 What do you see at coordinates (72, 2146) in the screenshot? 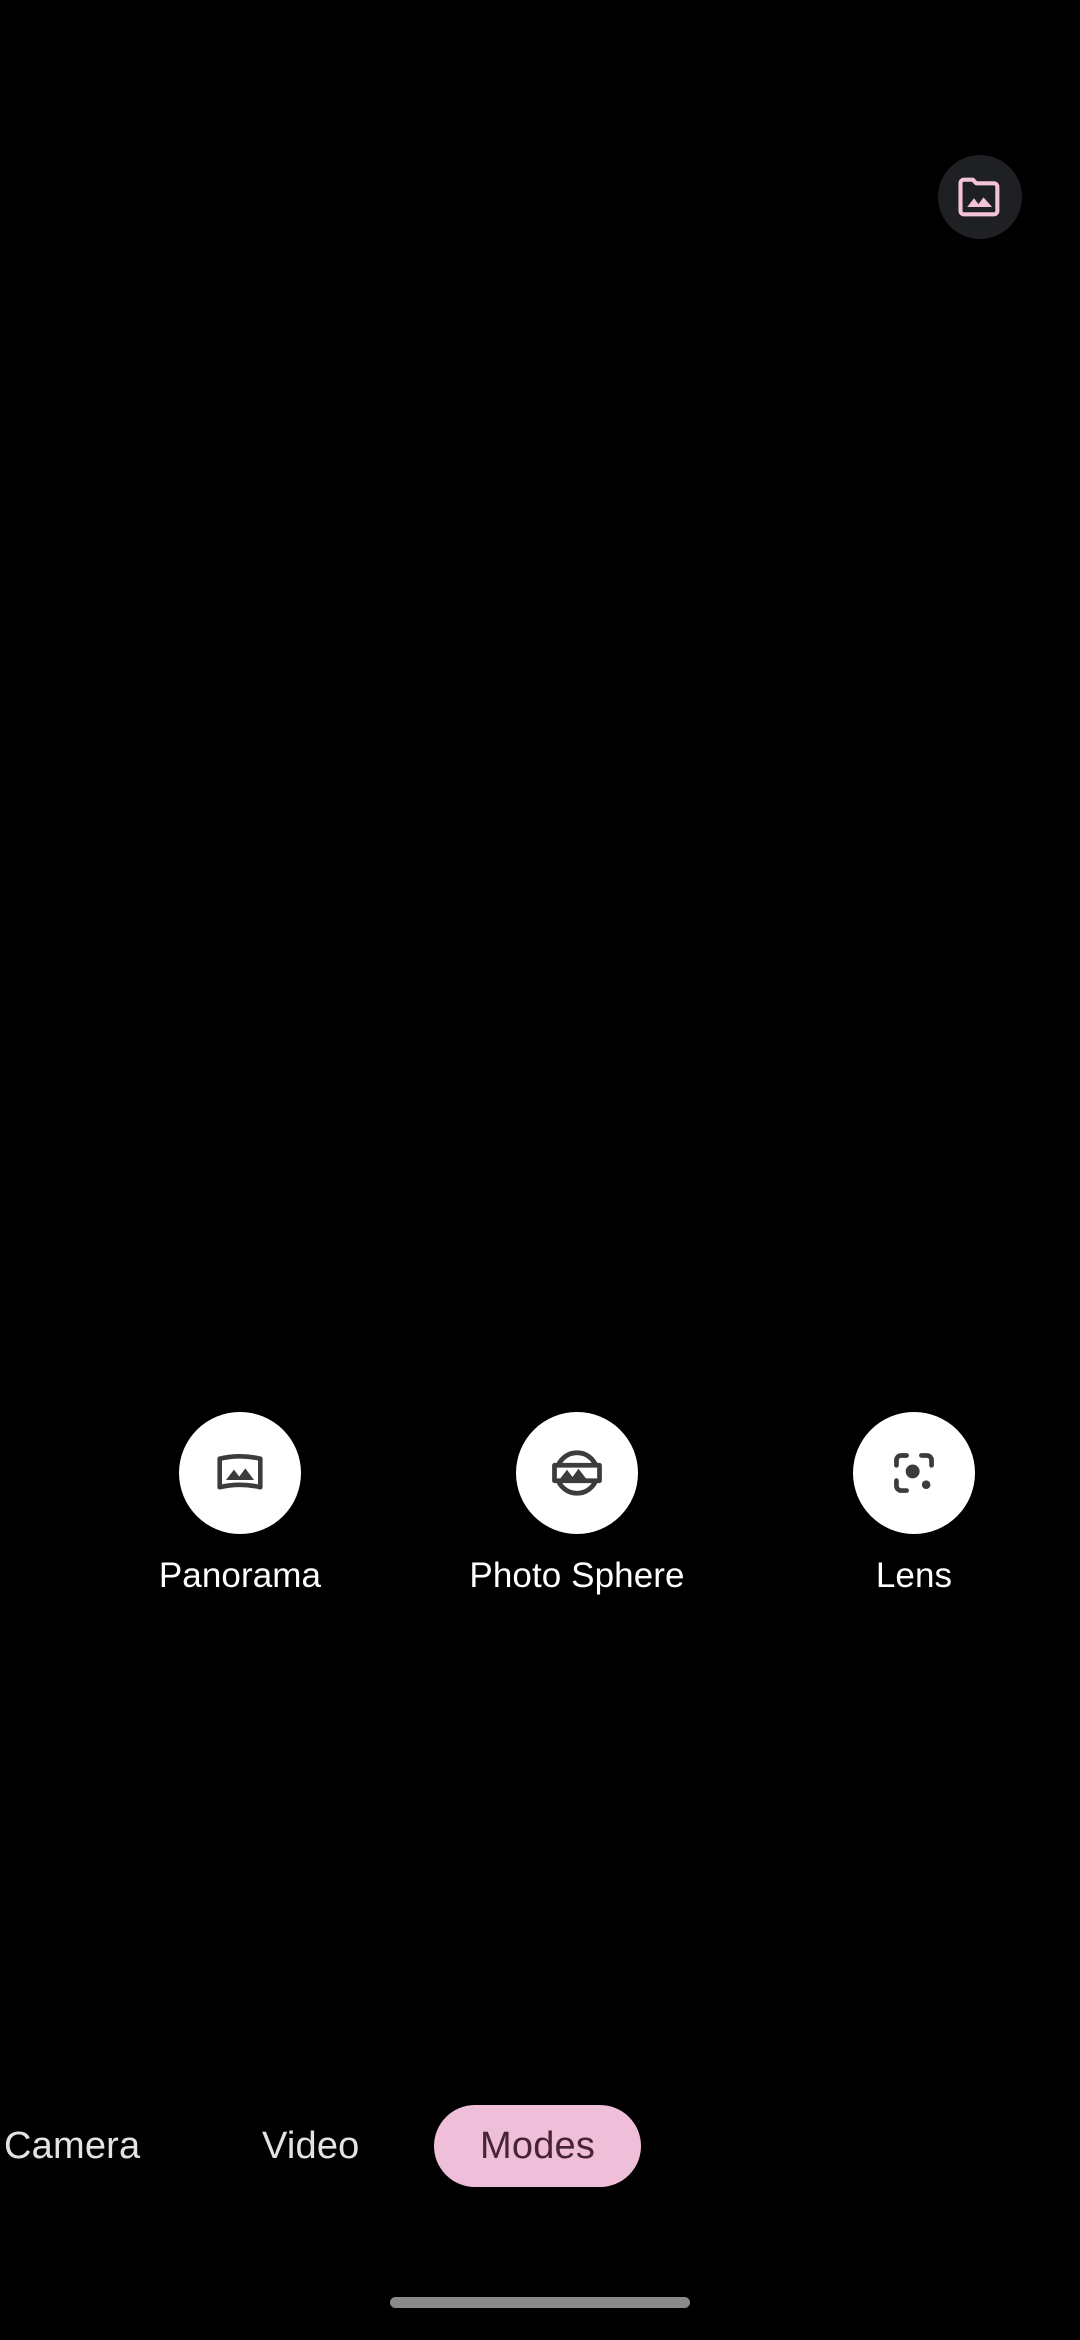
I see `tab-camera: Camera` at bounding box center [72, 2146].